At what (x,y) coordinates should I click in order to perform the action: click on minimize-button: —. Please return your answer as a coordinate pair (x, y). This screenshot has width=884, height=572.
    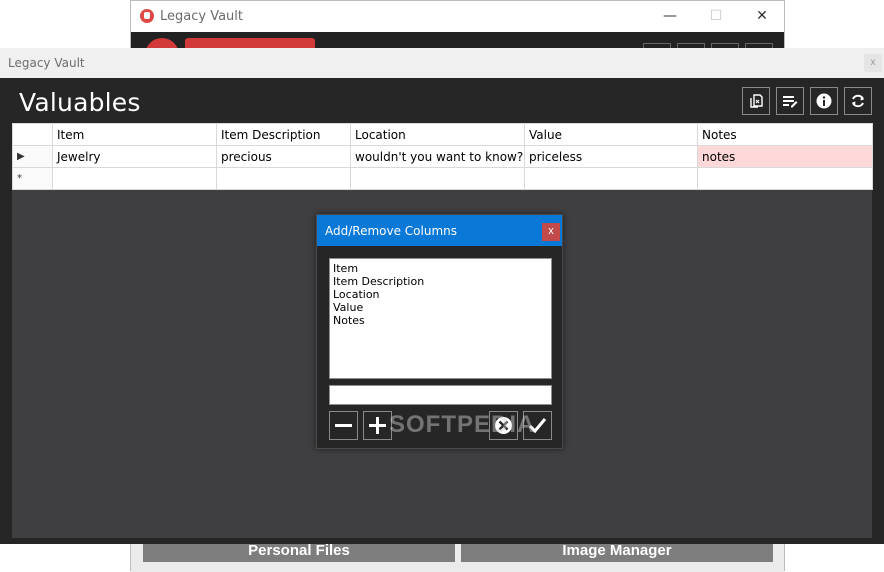
    Looking at the image, I should click on (670, 16).